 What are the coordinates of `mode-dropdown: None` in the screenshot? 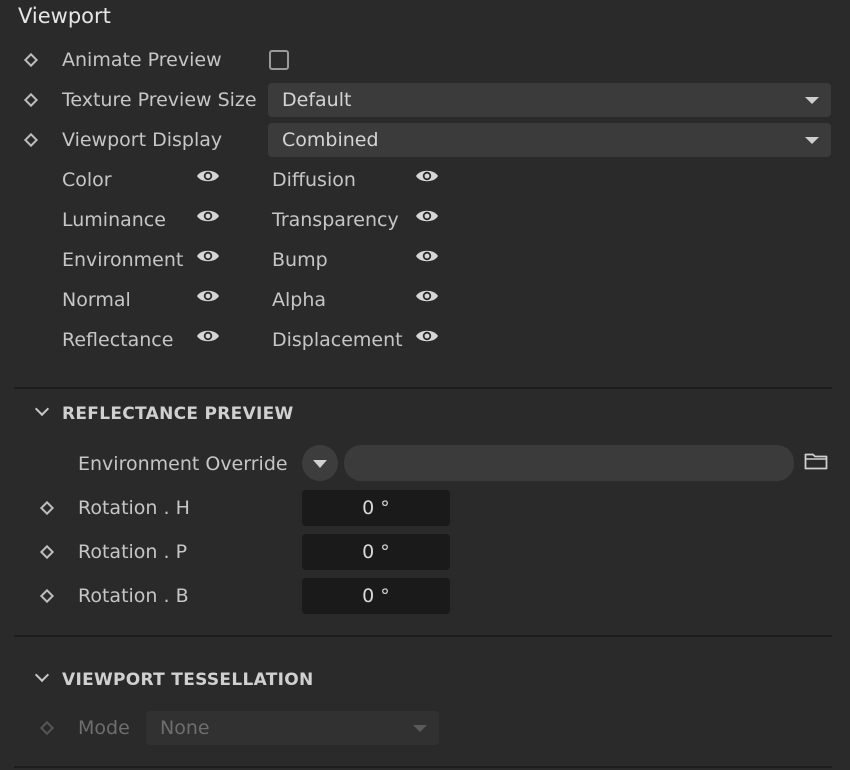 It's located at (292, 728).